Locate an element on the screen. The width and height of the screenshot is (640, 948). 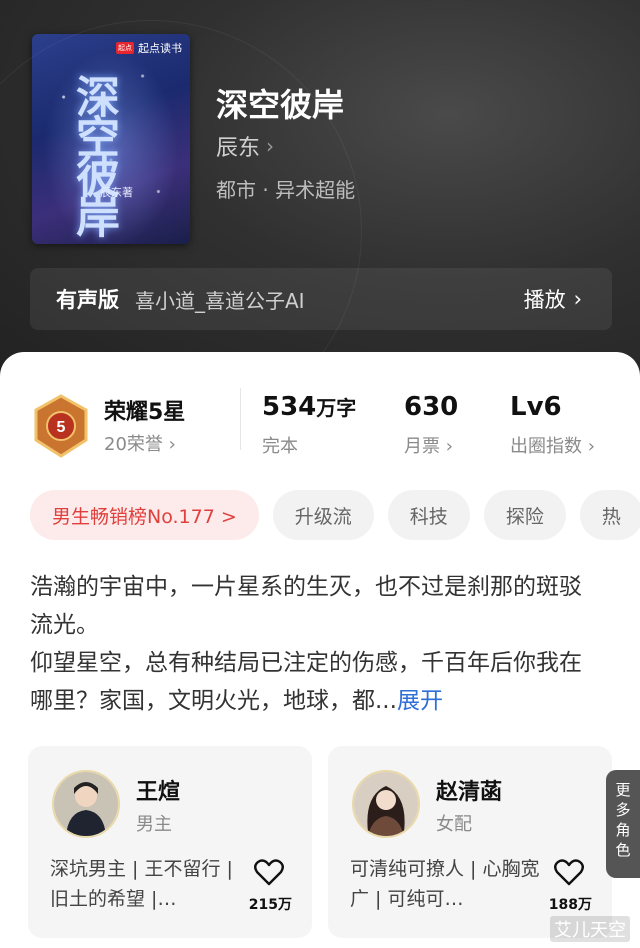
cover-art is located at coordinates (111, 139).